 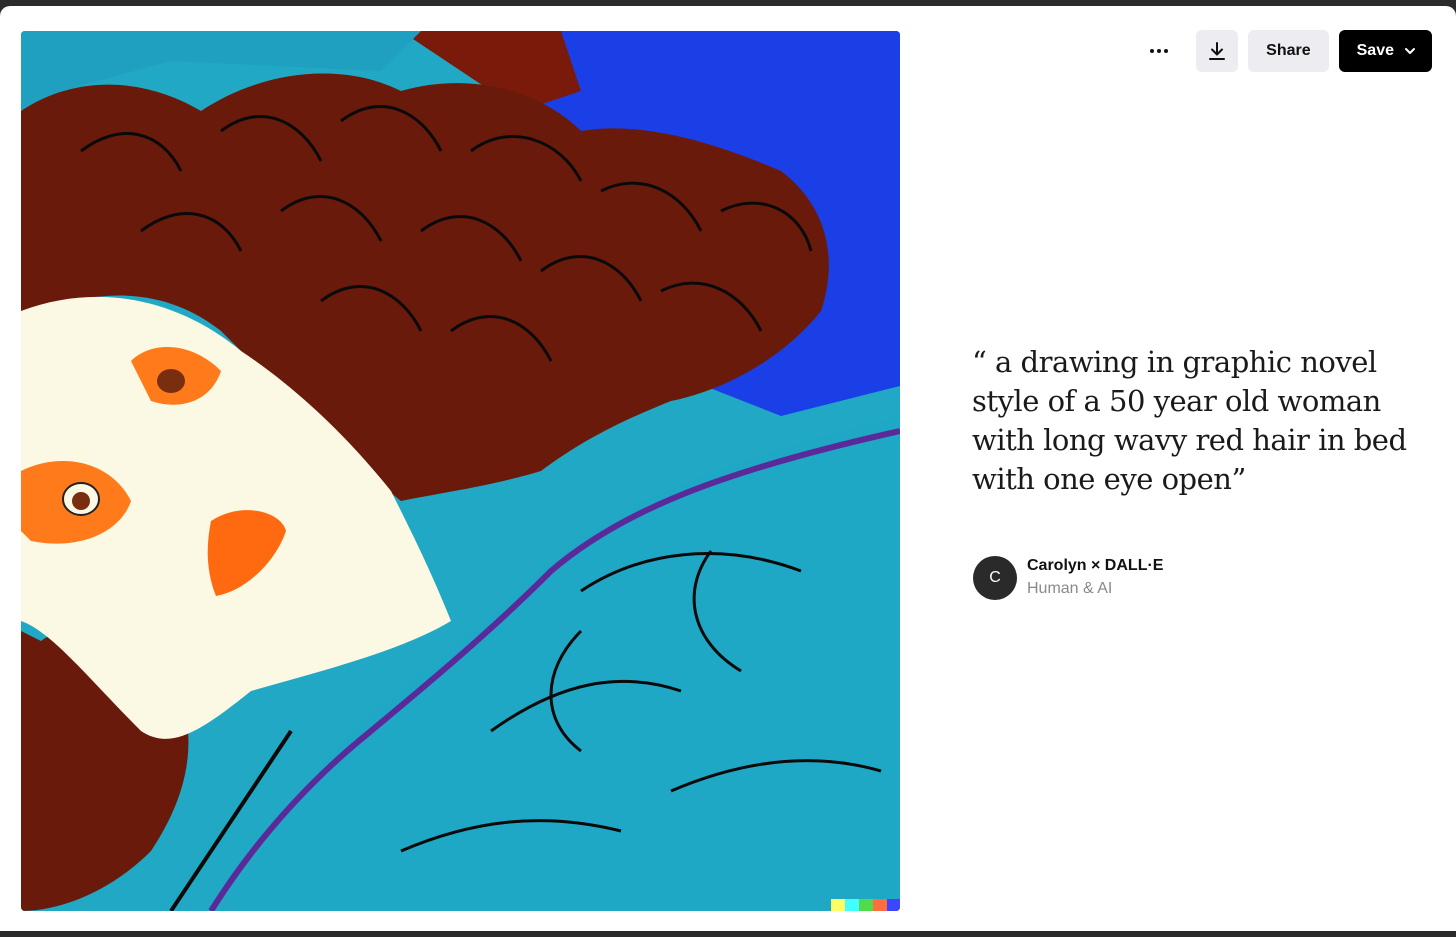 I want to click on save-button: Save, so click(x=1385, y=51).